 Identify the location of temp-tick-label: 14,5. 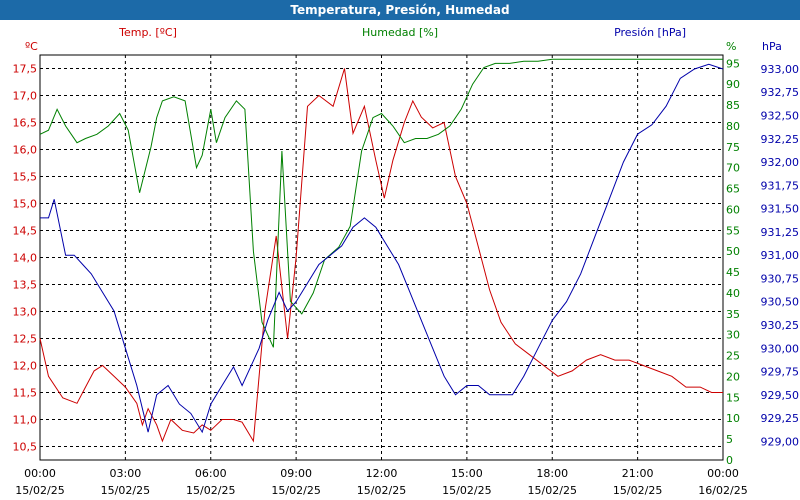
(25, 231).